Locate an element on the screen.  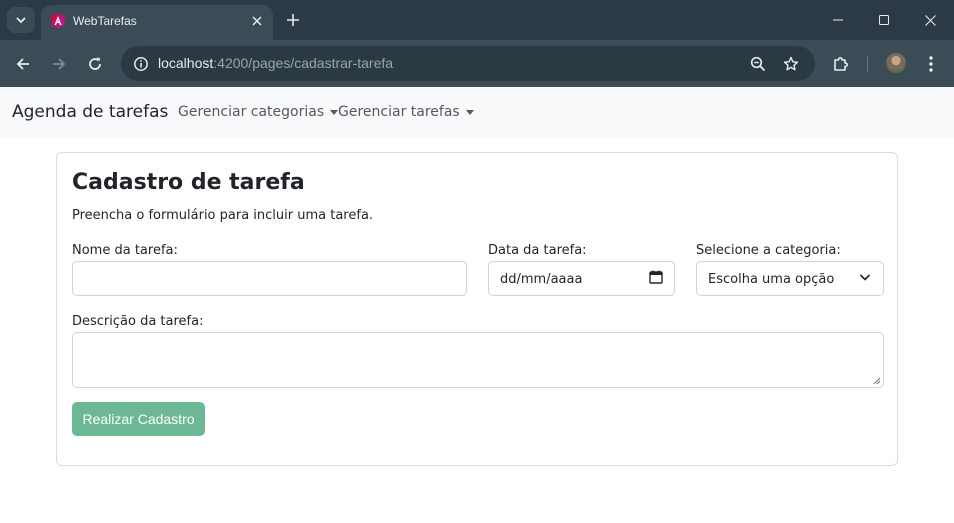
categoria-label: Selecione a categoria: is located at coordinates (768, 250).